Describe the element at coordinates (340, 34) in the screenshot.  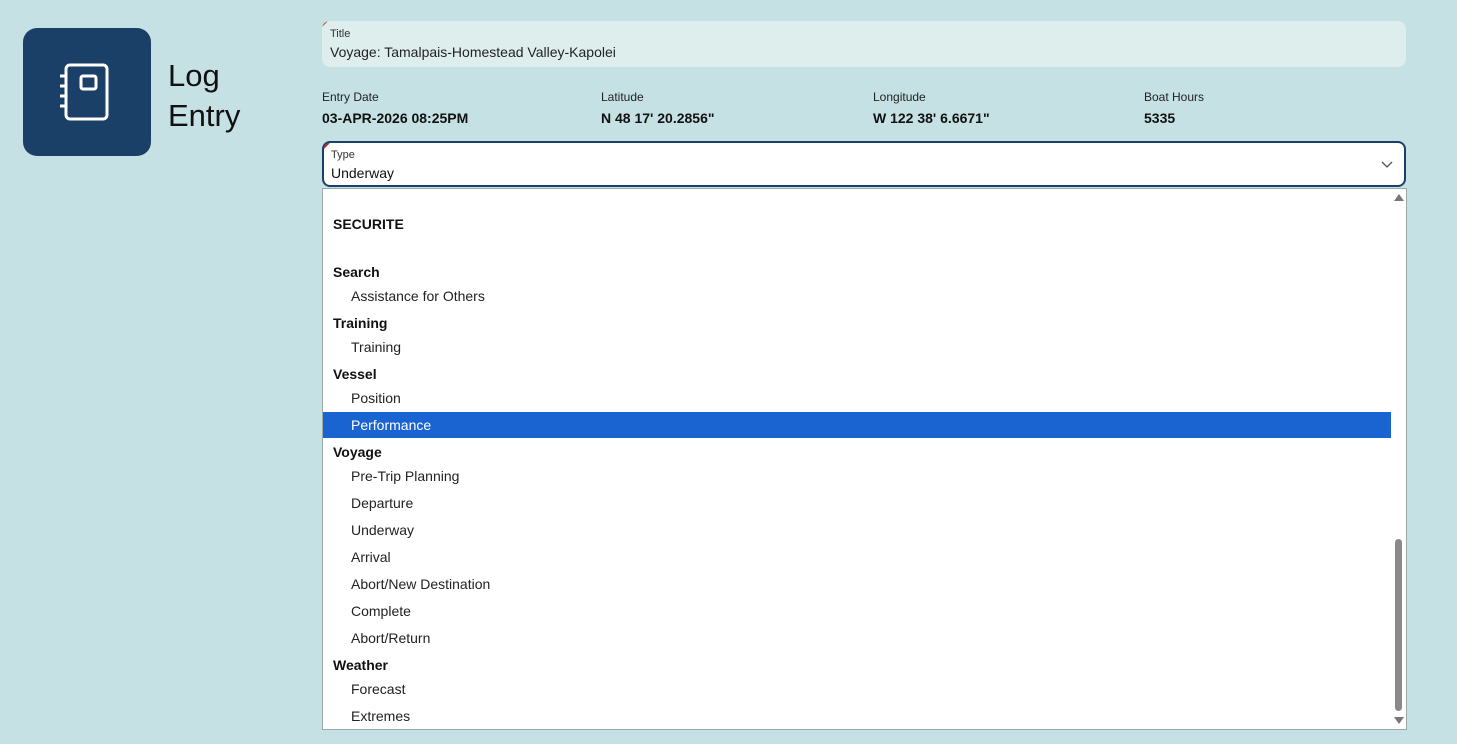
I see `title-field-label: Title` at that location.